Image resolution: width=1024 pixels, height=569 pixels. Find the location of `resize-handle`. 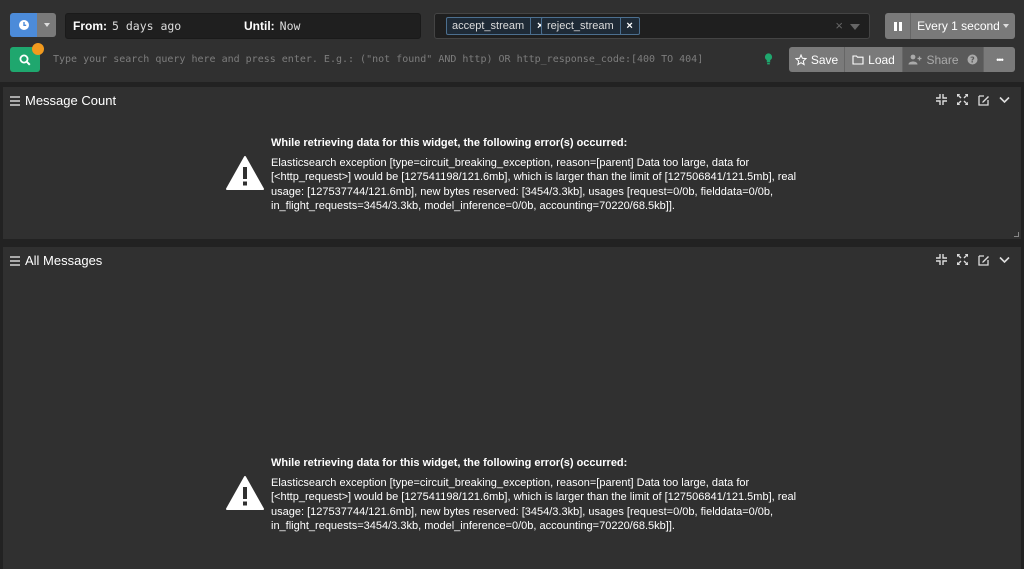

resize-handle is located at coordinates (1016, 234).